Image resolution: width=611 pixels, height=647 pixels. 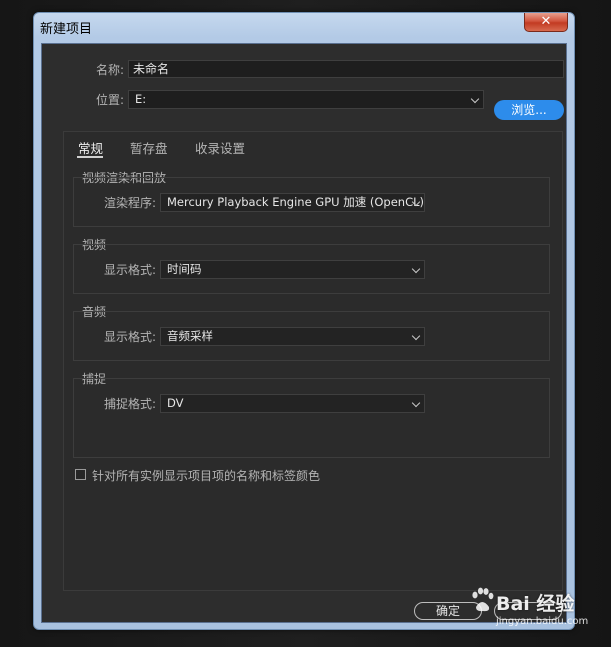 I want to click on location-select: E:, so click(x=306, y=99).